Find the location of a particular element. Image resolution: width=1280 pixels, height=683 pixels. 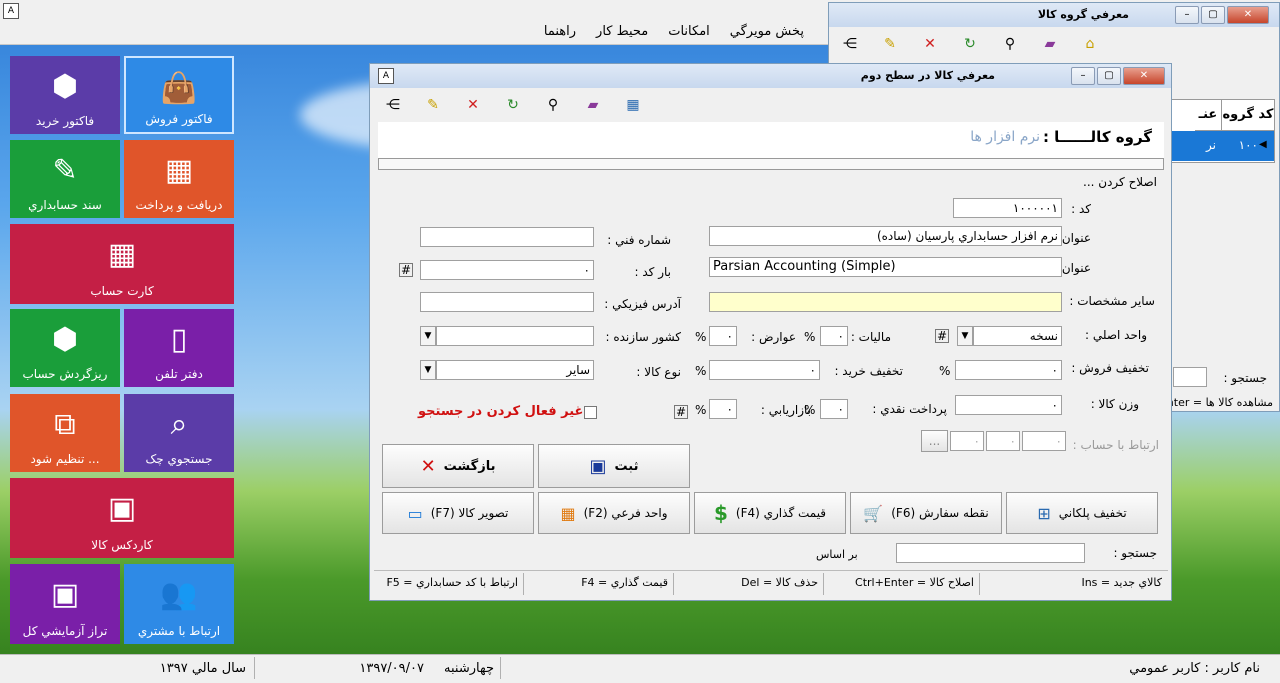

tile-trial-balance: ▣ تراز آزمايشي کل is located at coordinates (65, 604).